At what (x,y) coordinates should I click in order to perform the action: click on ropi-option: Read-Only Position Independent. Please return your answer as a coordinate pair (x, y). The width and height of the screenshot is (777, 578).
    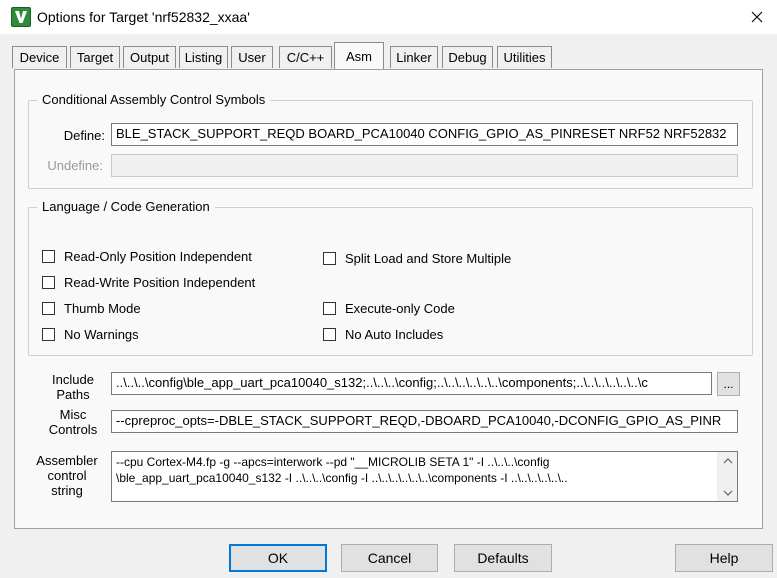
    Looking at the image, I should click on (147, 256).